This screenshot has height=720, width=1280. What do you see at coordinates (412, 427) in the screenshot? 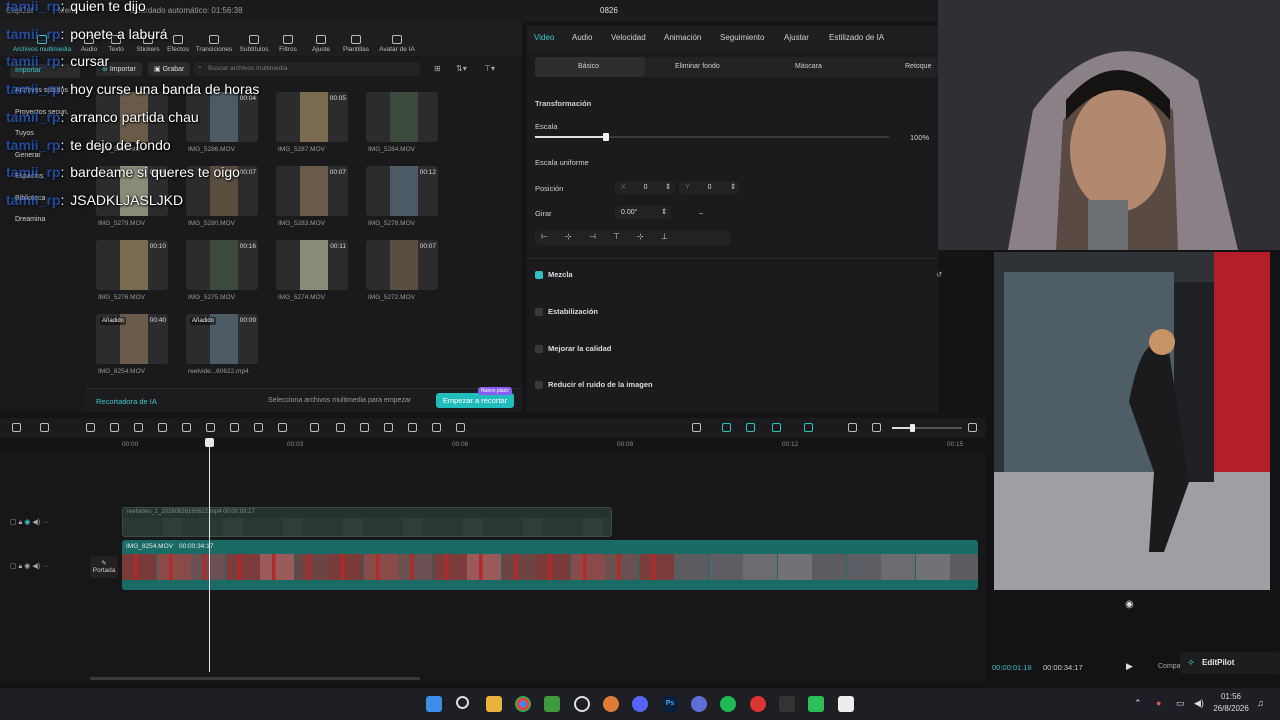
I see `mask-icon` at bounding box center [412, 427].